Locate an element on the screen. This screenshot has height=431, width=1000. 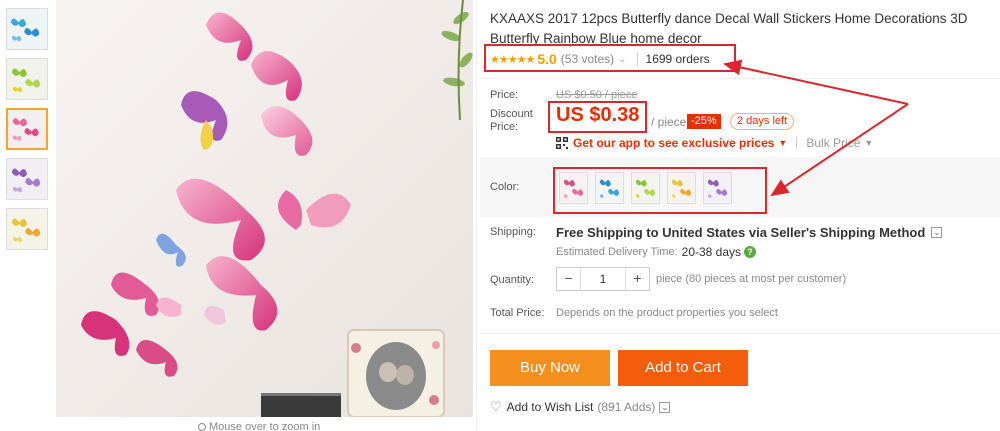
price-label: Price: is located at coordinates (504, 95).